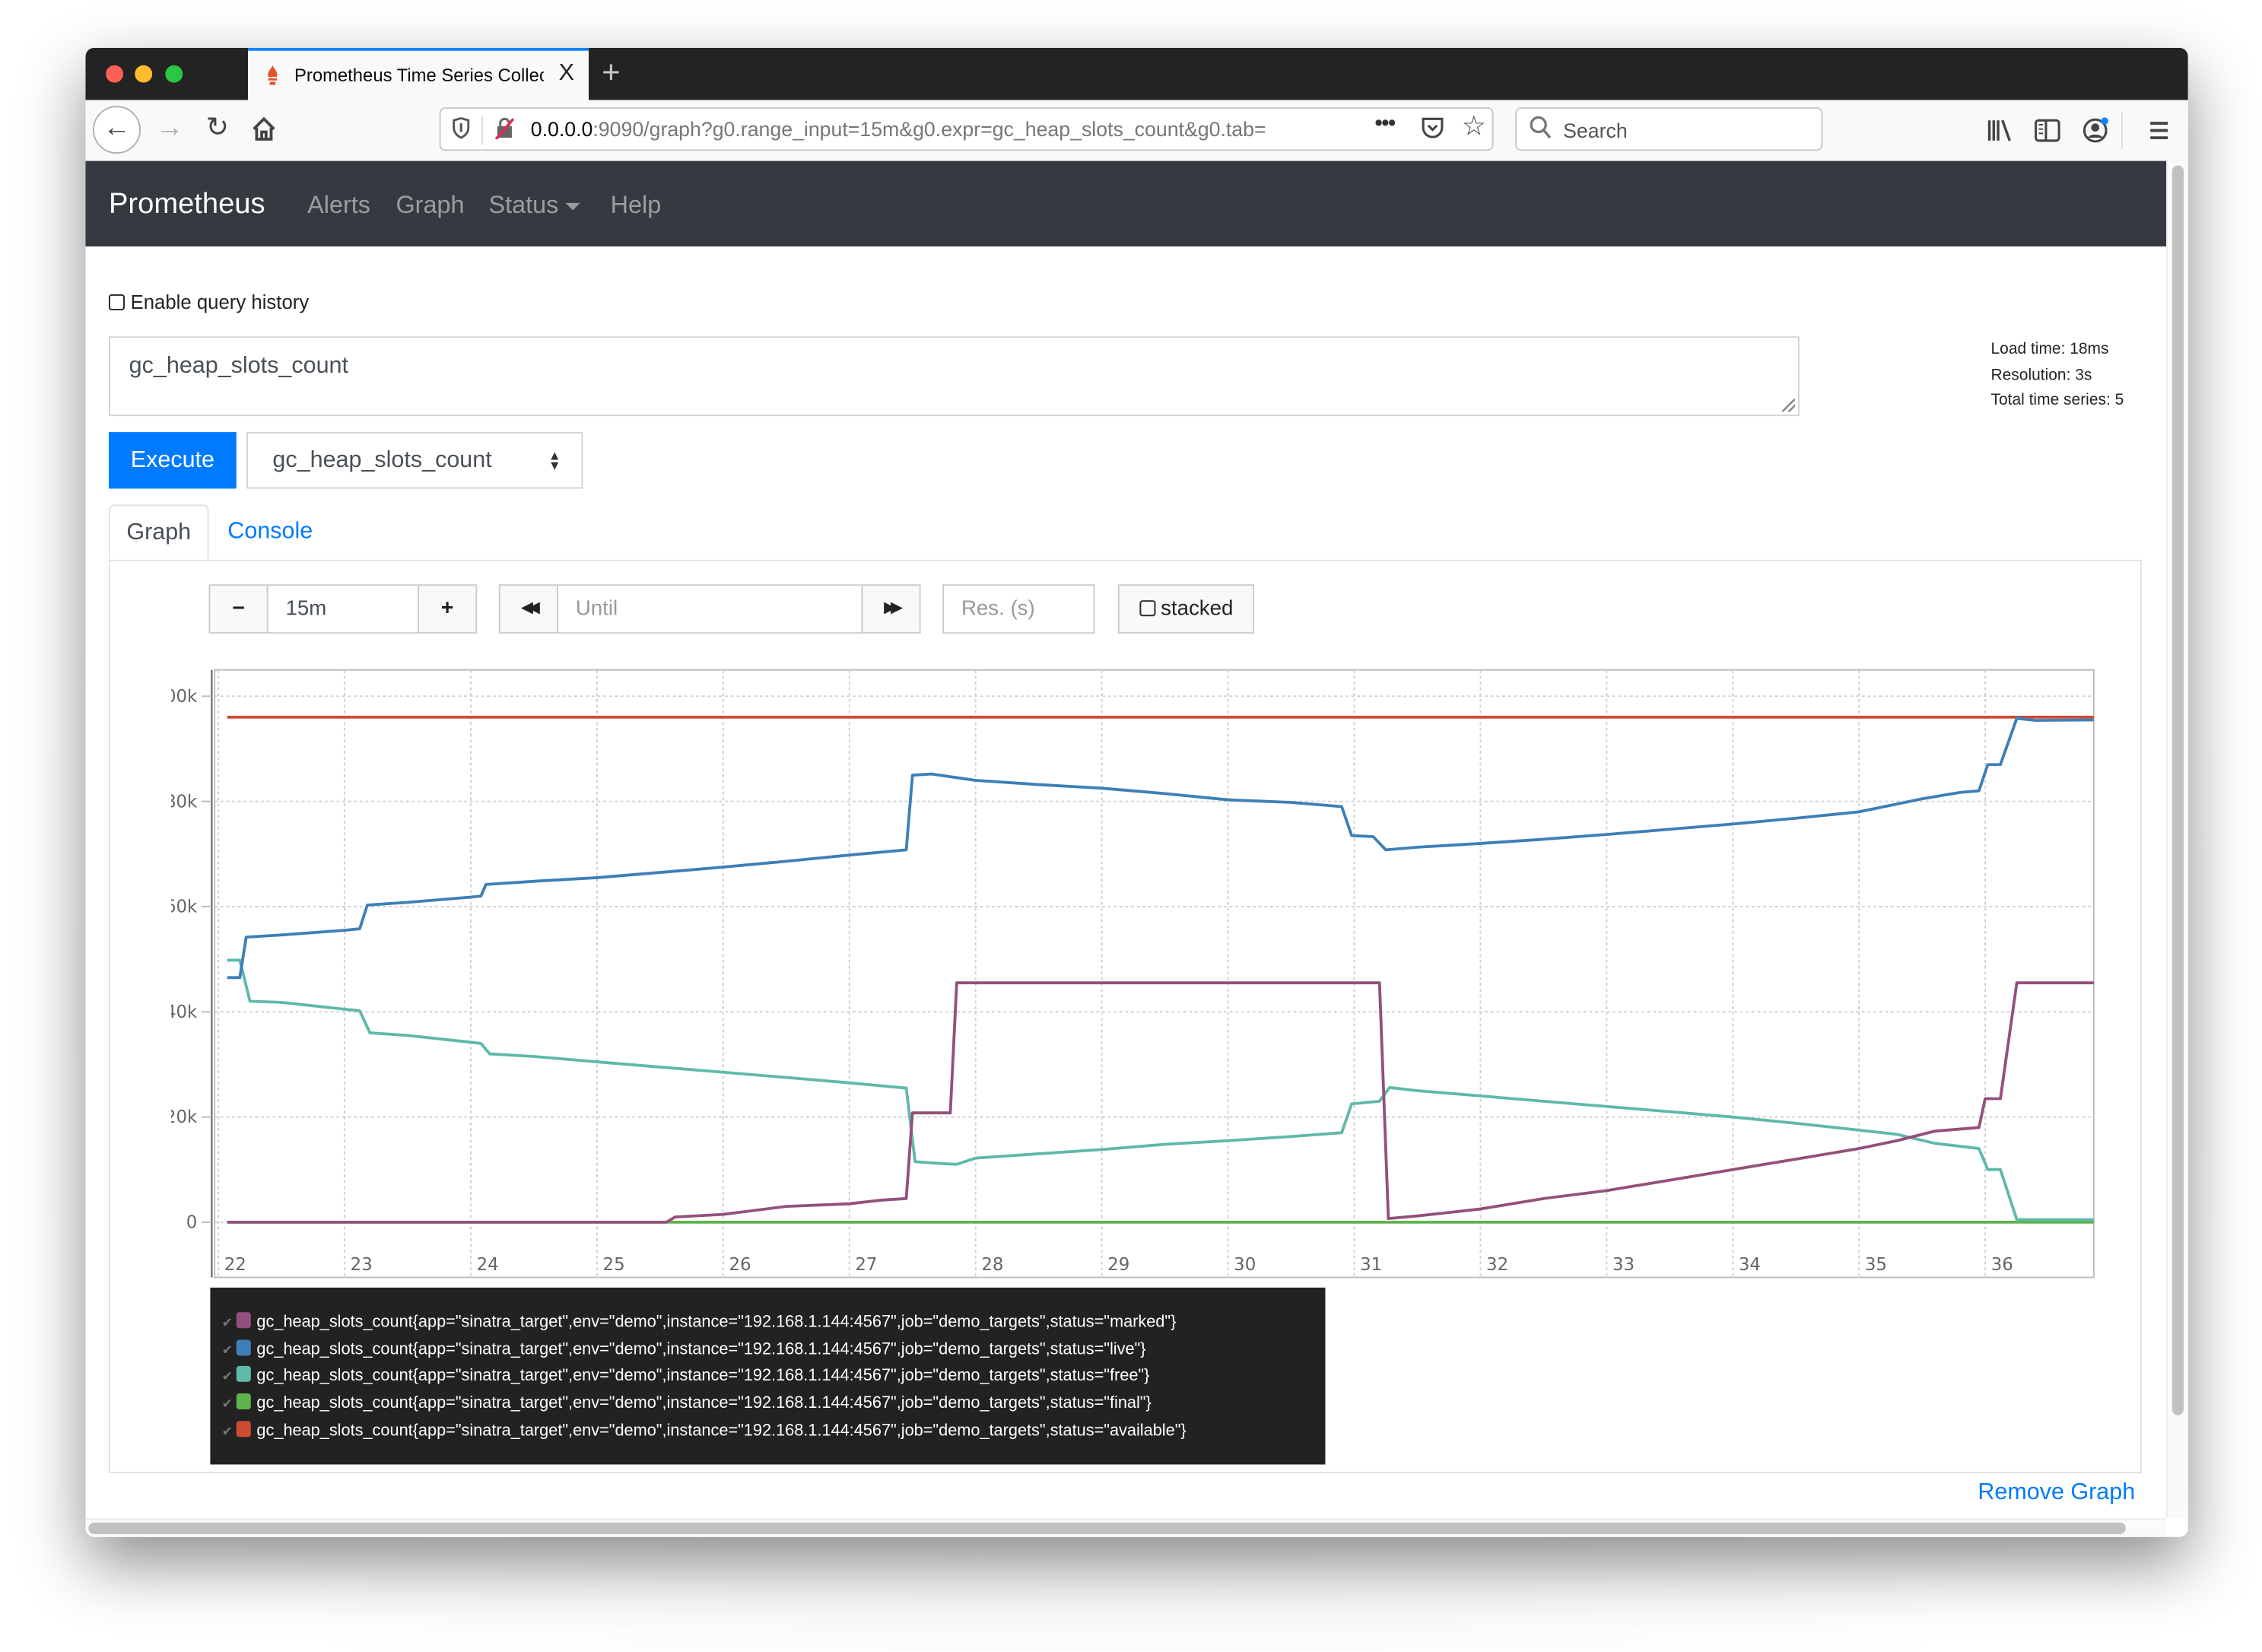  I want to click on time-back-button: ◀◀, so click(528, 609).